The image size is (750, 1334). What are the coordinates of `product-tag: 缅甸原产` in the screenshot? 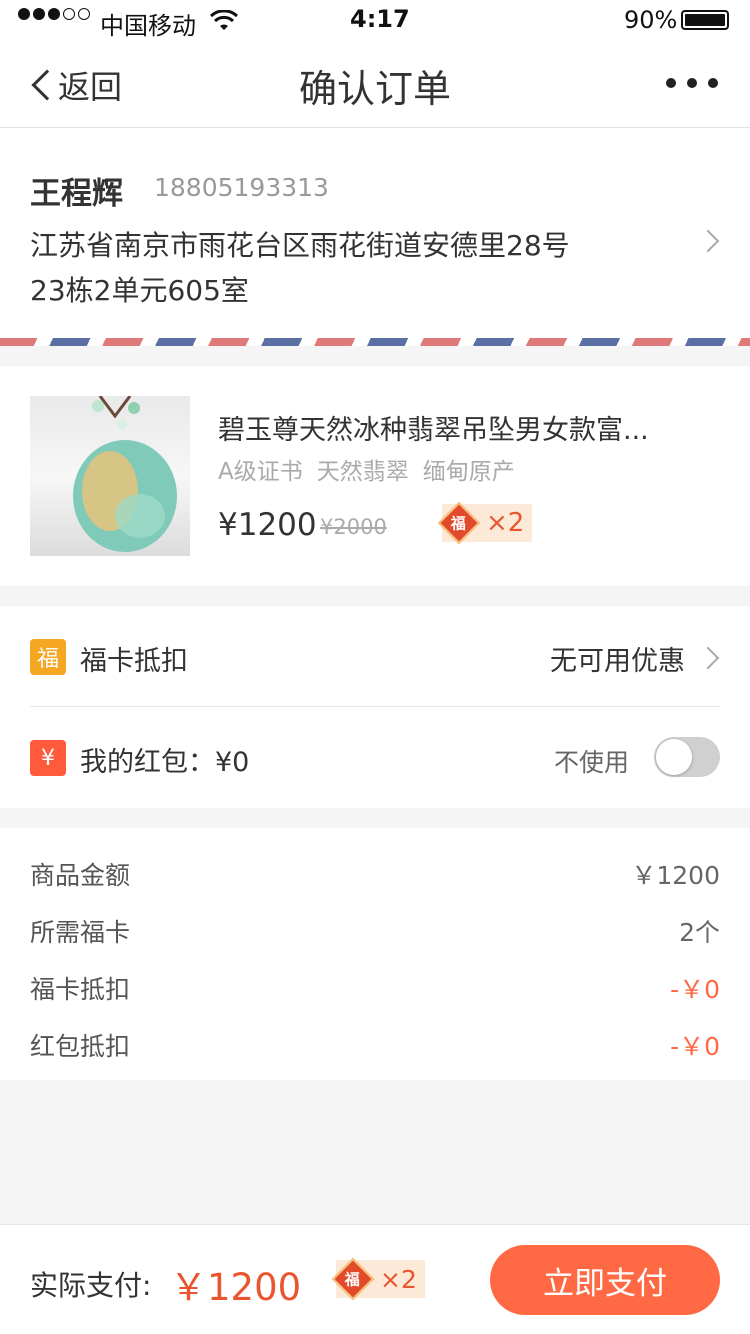 It's located at (468, 472).